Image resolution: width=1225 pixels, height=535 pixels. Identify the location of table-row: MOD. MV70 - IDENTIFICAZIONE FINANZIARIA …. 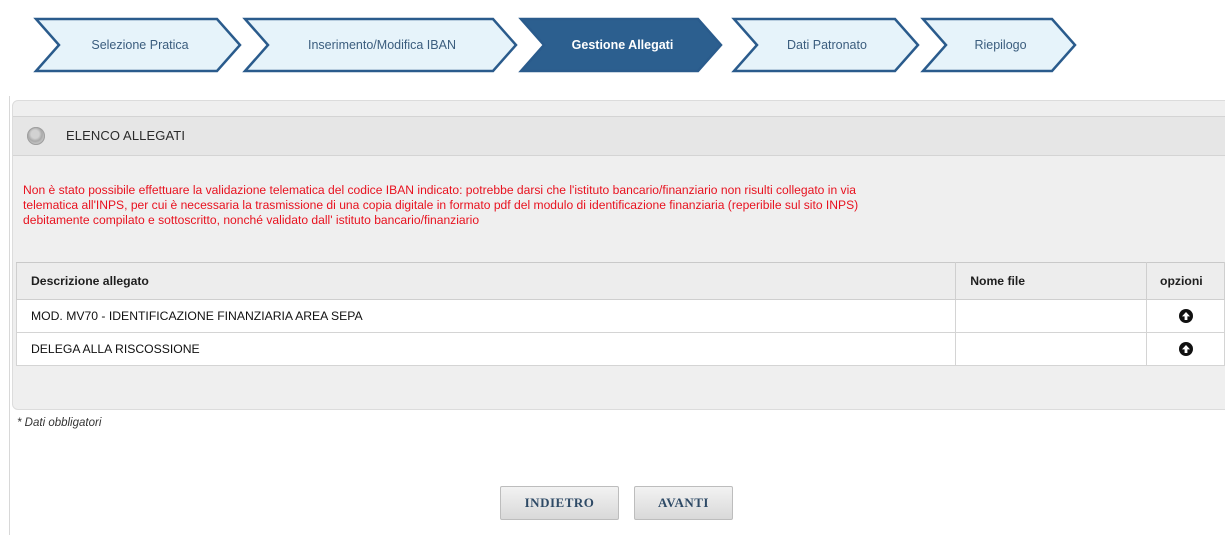
(620, 316).